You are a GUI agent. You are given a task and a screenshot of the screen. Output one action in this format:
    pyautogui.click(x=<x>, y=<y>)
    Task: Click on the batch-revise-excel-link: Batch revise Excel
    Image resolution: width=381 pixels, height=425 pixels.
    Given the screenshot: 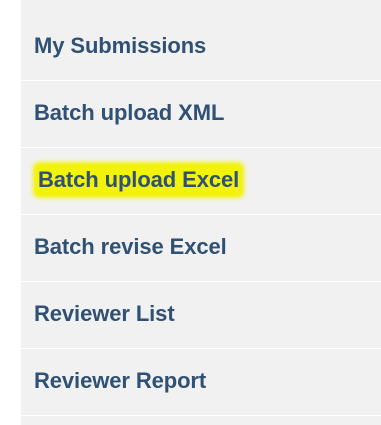 What is the action you would take?
    pyautogui.click(x=130, y=247)
    